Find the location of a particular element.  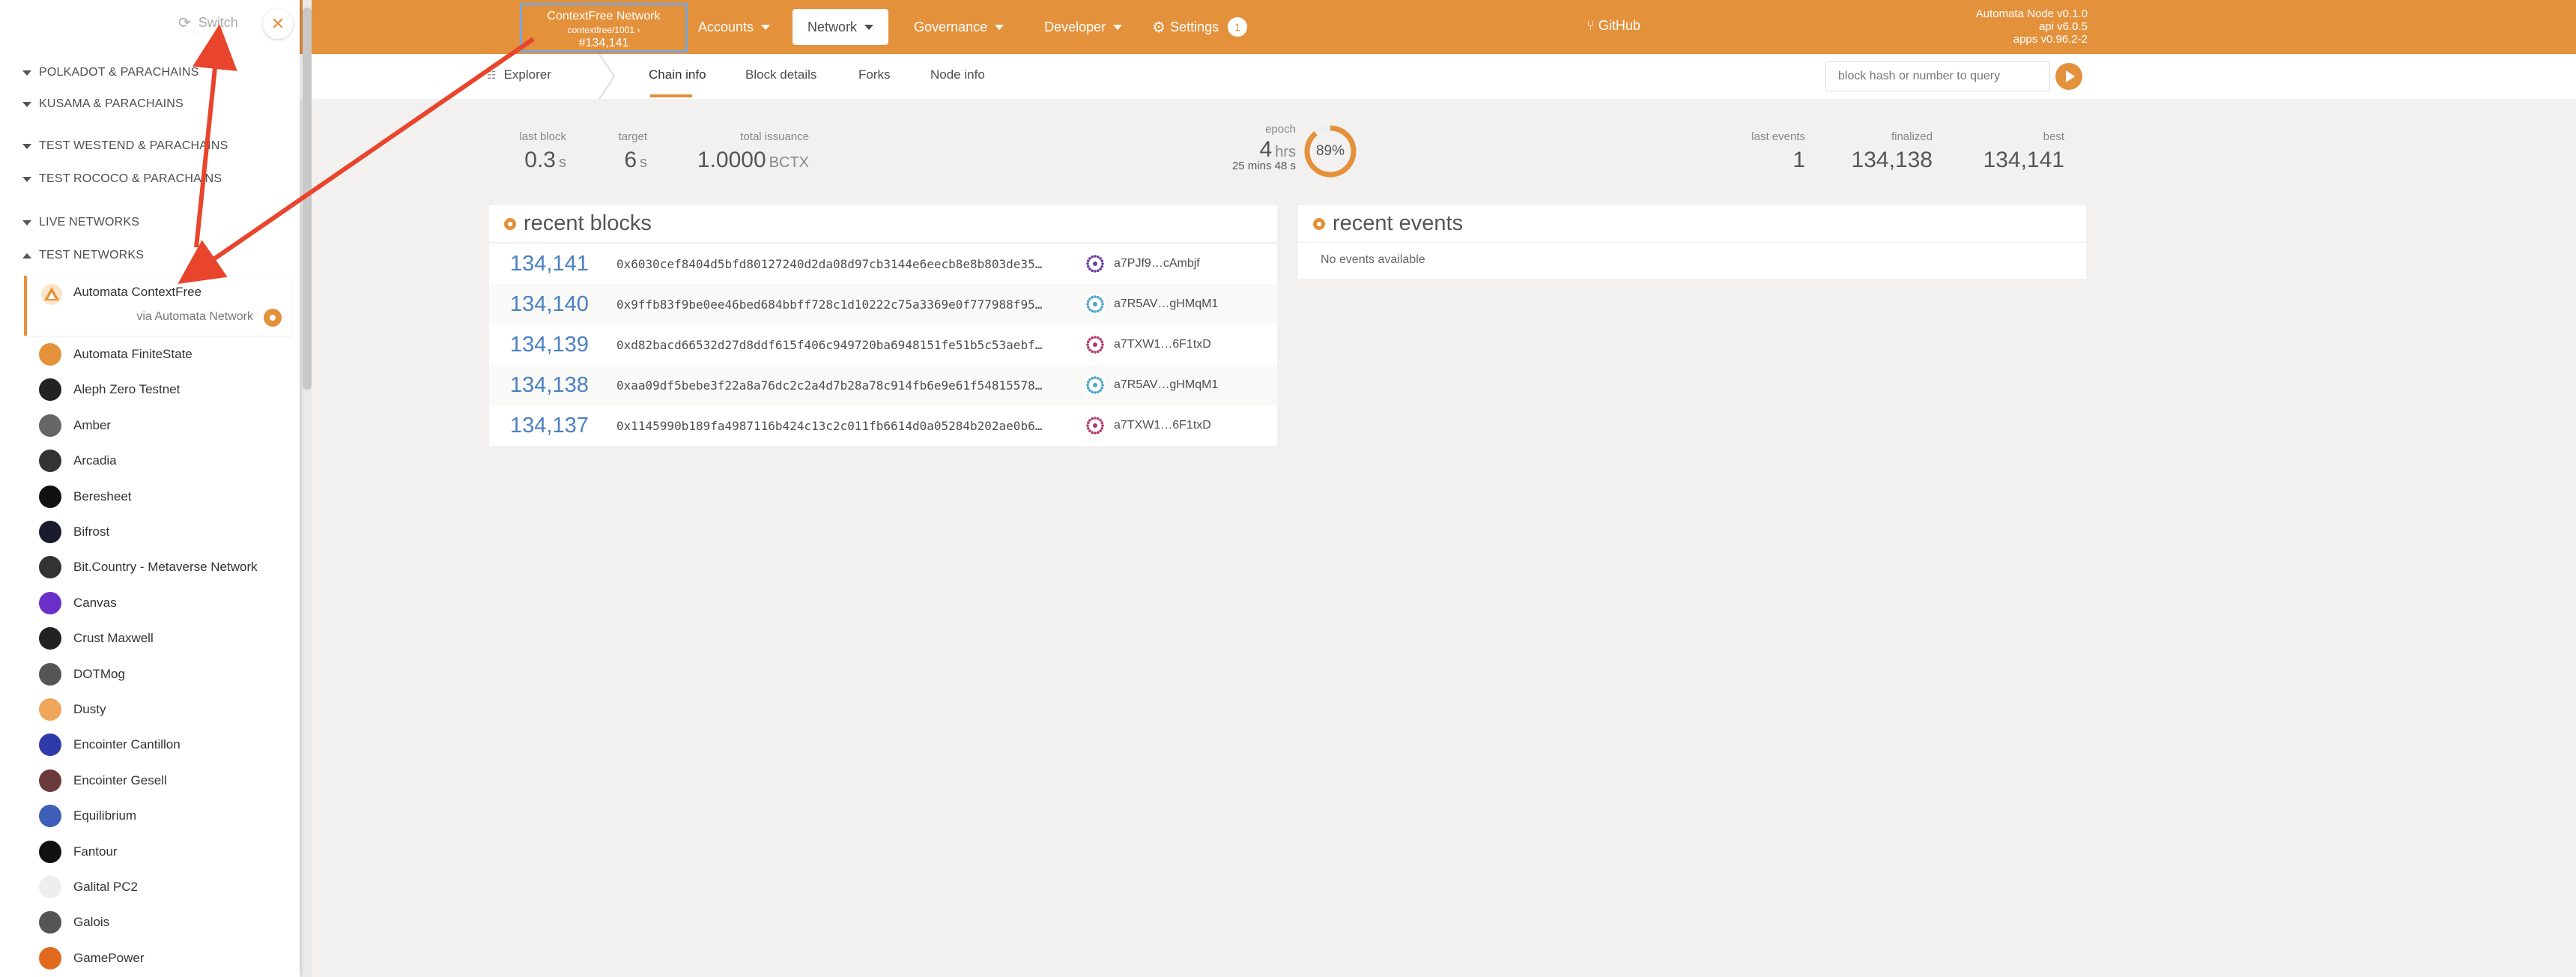

version-api: api v6.0.5 is located at coordinates (2063, 26).